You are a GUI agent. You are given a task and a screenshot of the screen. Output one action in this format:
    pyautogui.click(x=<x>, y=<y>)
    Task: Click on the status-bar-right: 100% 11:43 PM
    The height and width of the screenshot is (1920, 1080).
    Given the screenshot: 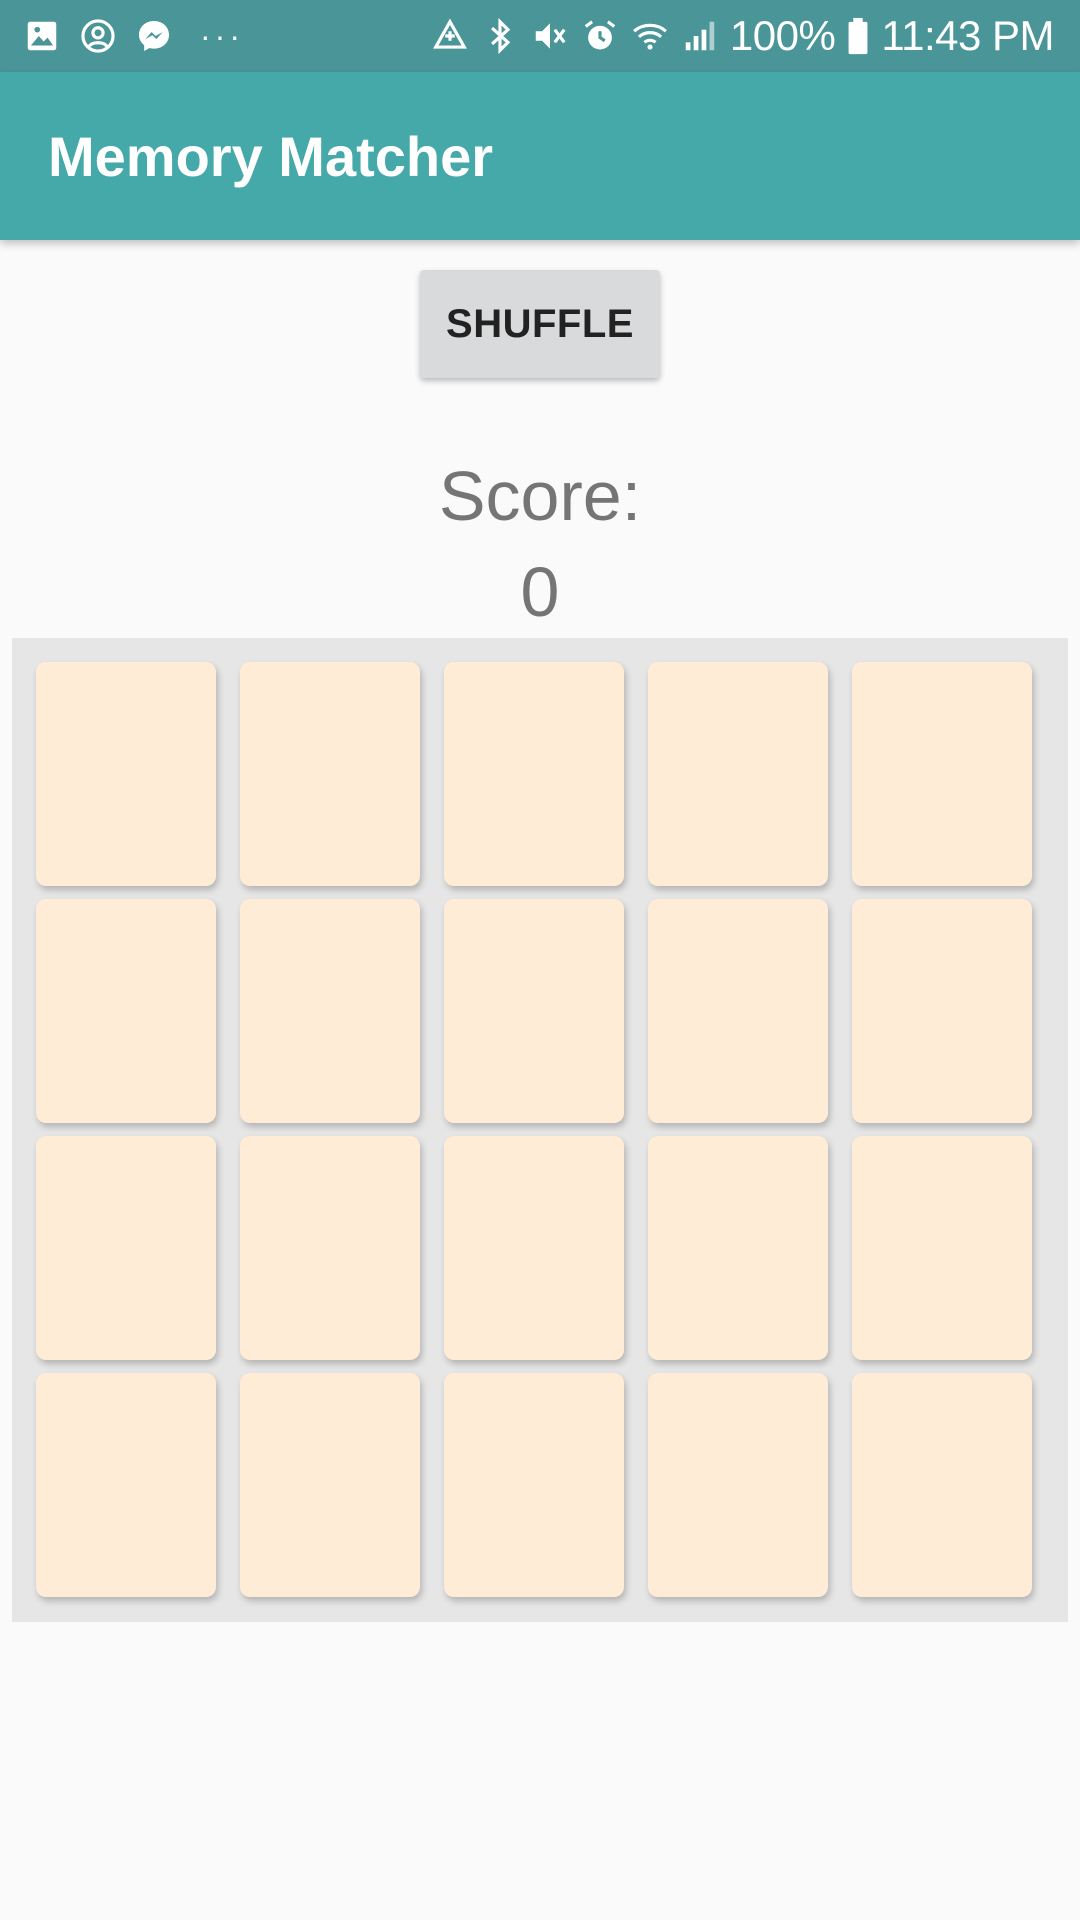 What is the action you would take?
    pyautogui.click(x=742, y=36)
    